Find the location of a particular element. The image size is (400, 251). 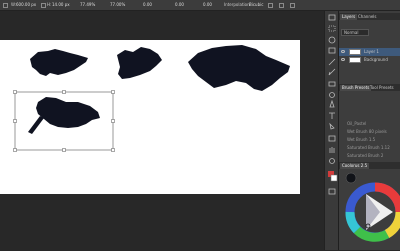

hue-ring-cyan is located at coordinates (353, 222).